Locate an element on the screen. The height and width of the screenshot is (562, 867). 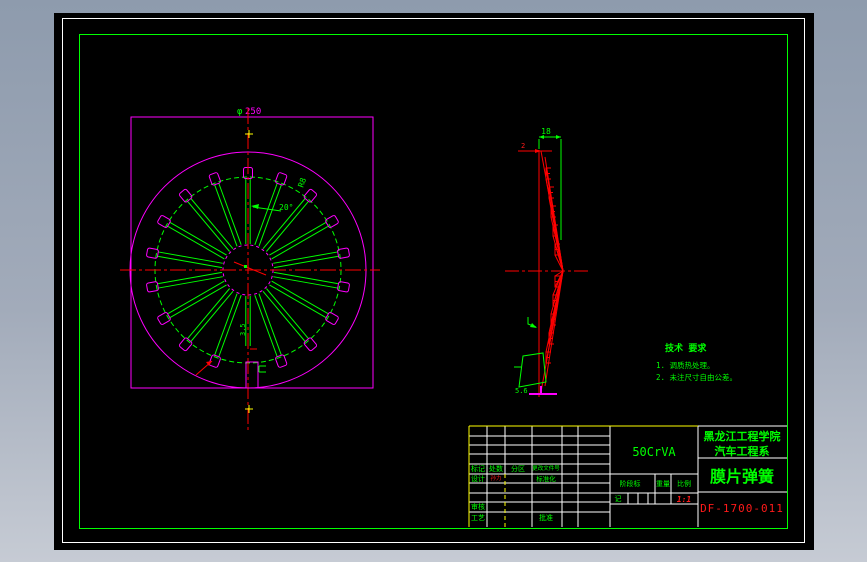
label-scale: 比例 is located at coordinates (684, 483).